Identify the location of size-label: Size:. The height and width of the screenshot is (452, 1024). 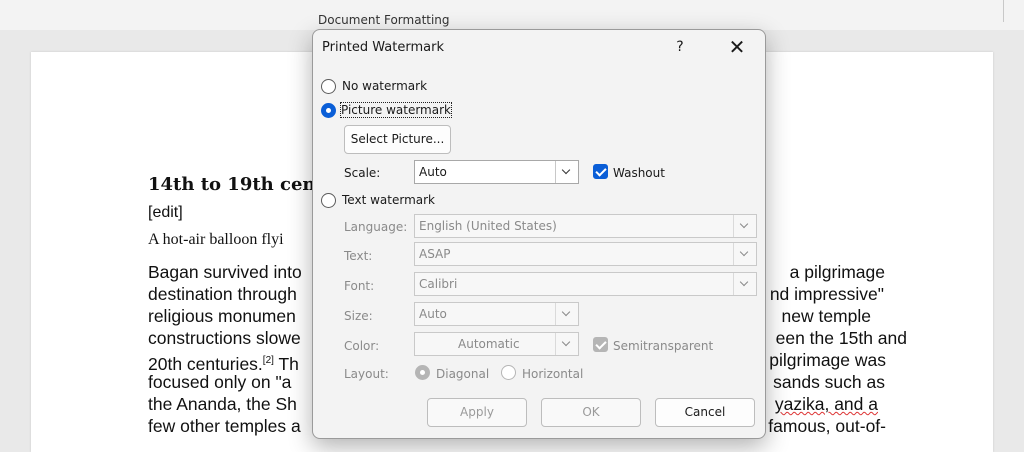
(358, 316).